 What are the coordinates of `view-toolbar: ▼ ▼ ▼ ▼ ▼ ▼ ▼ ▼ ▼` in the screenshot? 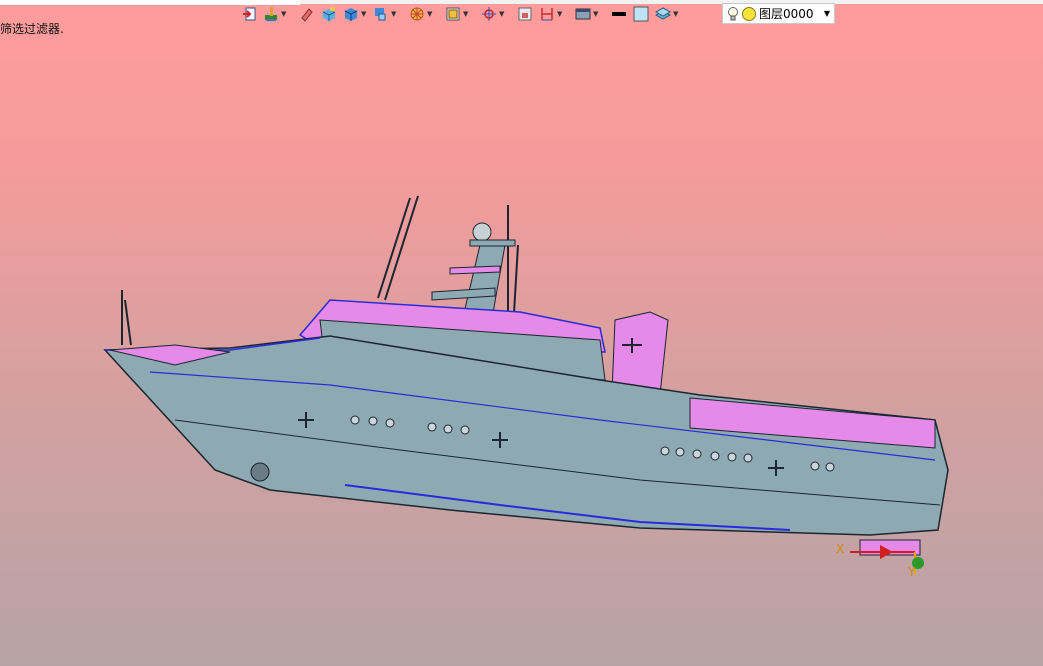 It's located at (460, 14).